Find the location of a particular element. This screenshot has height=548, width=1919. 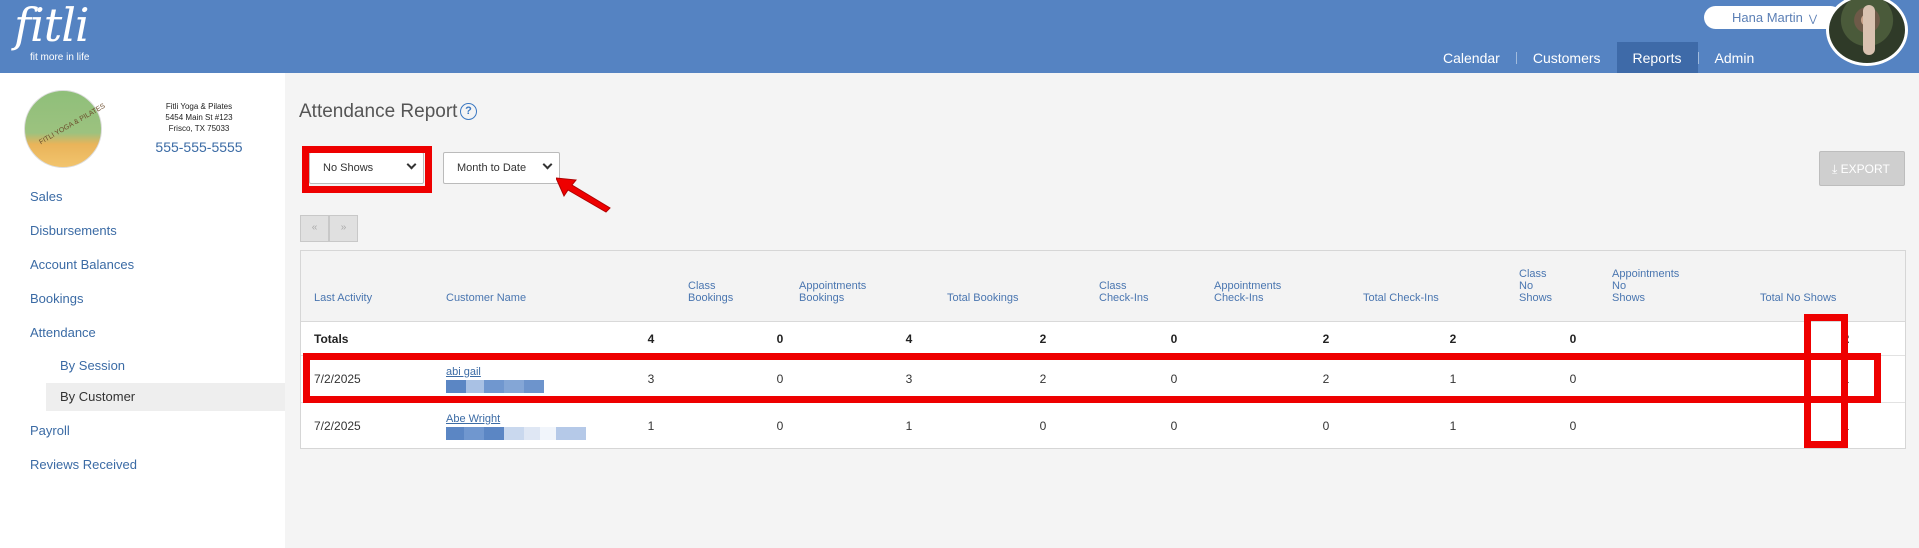

nav-reports: Reports is located at coordinates (1657, 57).